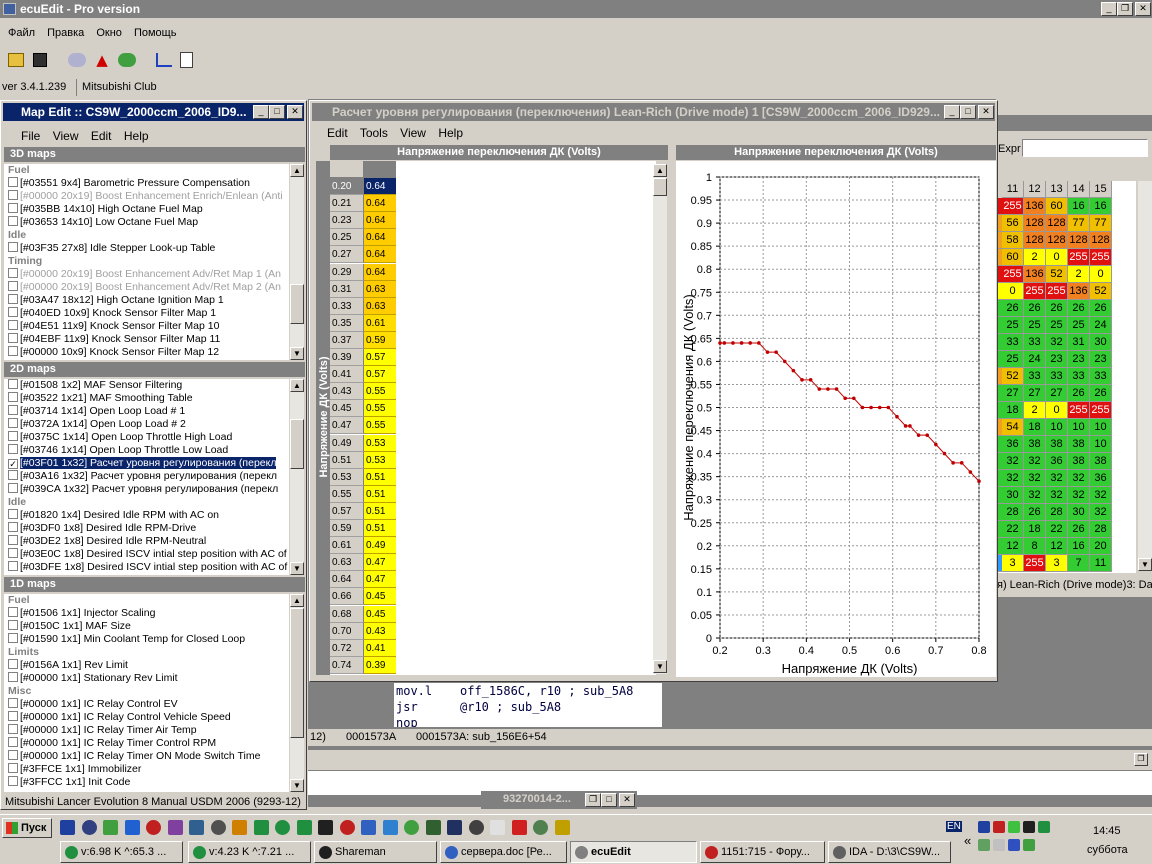 The height and width of the screenshot is (864, 1152). I want to click on map-list-item: [#00000 10x9] Knock Sensor Filter Map 12, so click(146, 352).